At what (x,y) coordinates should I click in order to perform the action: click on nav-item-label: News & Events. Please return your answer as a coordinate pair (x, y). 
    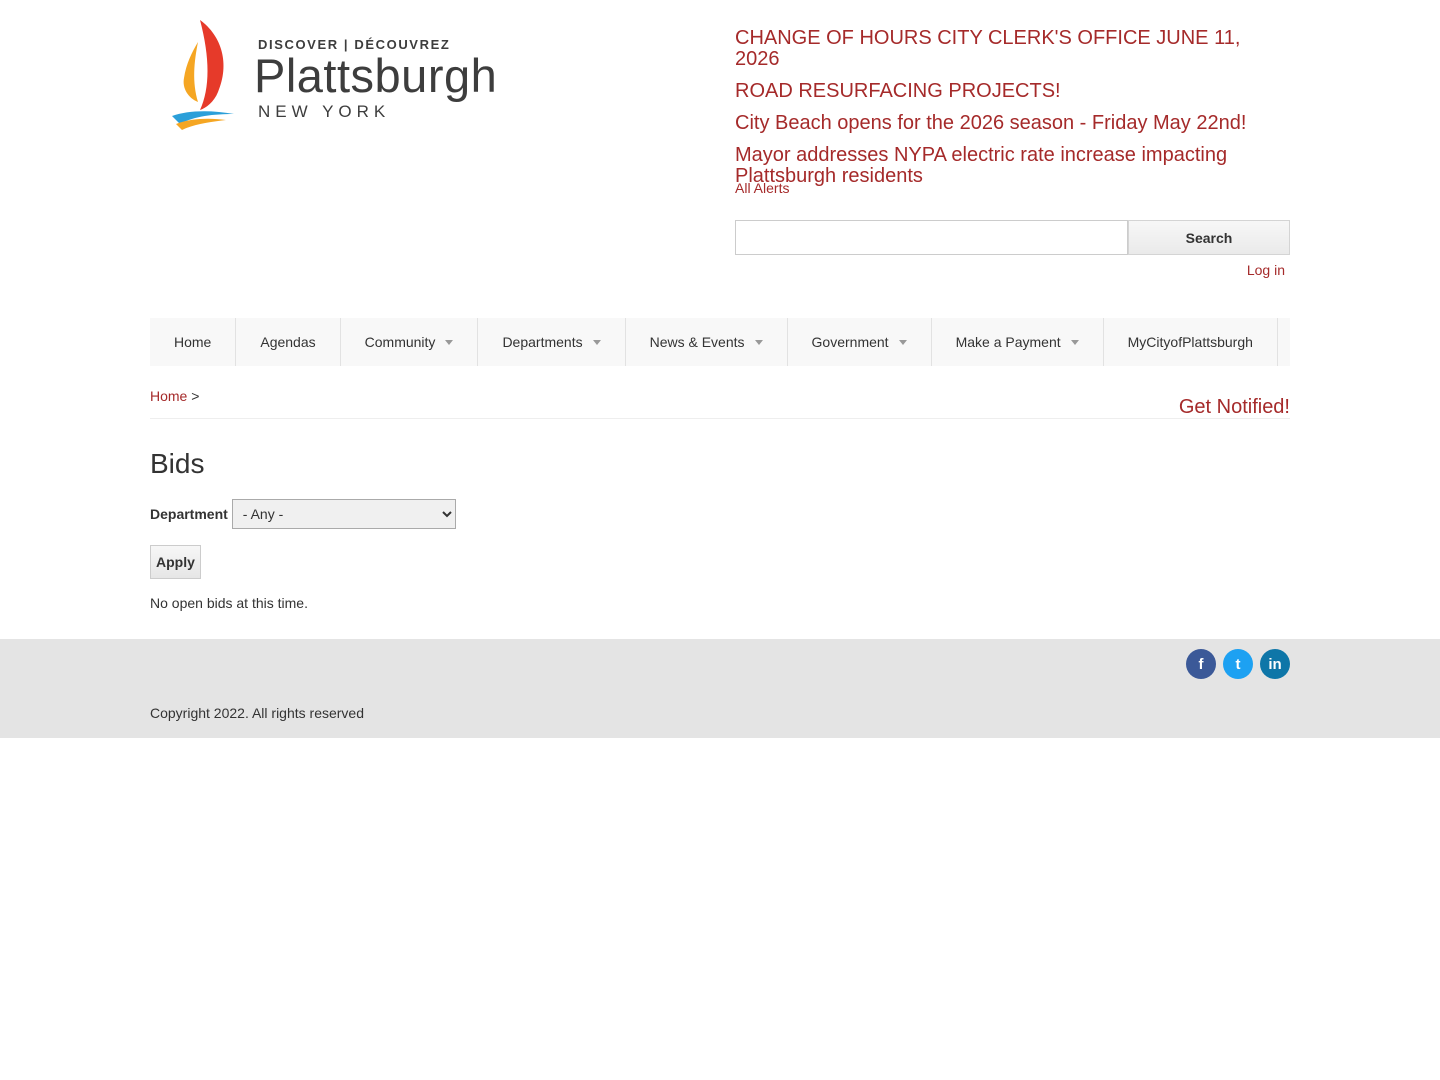
    Looking at the image, I should click on (697, 342).